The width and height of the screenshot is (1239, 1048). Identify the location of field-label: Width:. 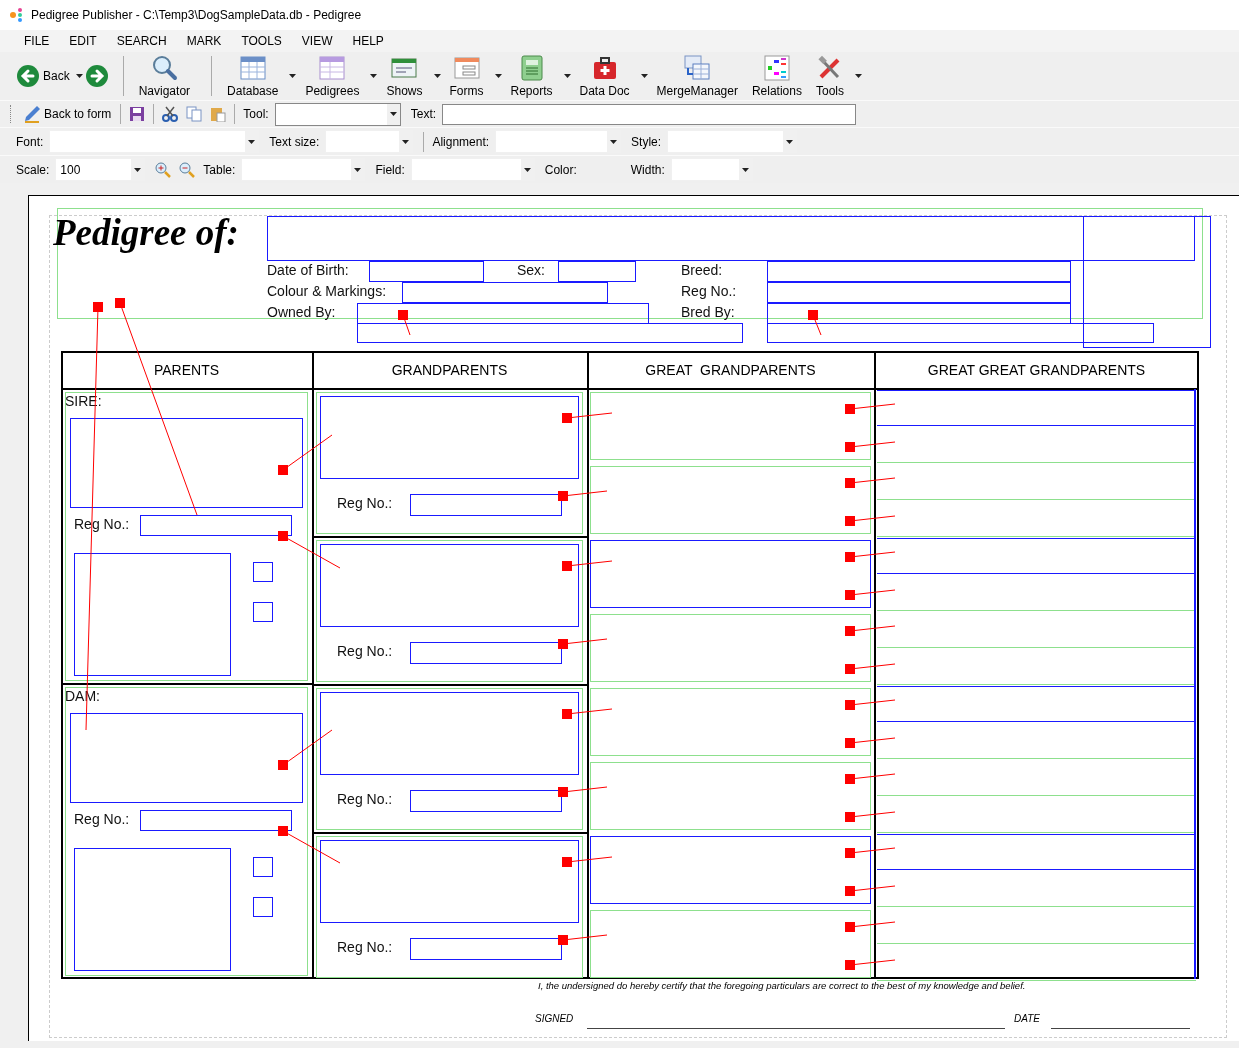
(647, 169).